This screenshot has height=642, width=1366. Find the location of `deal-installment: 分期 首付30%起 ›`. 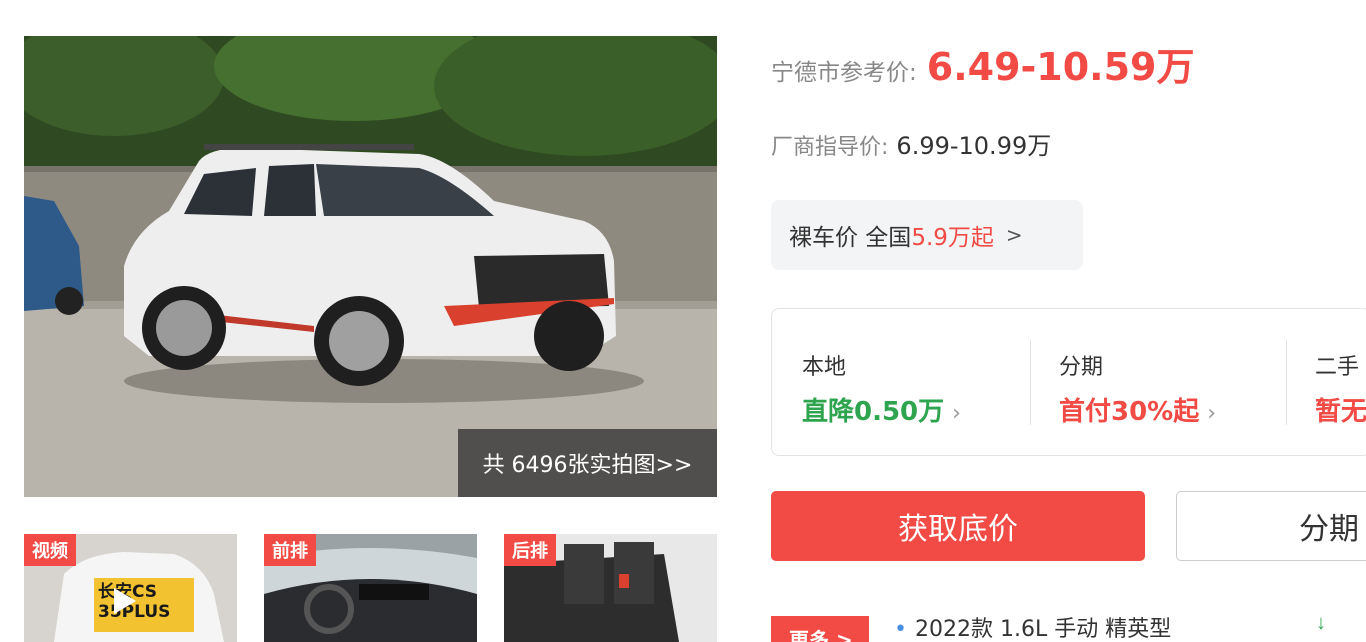

deal-installment: 分期 首付30%起 › is located at coordinates (1158, 382).